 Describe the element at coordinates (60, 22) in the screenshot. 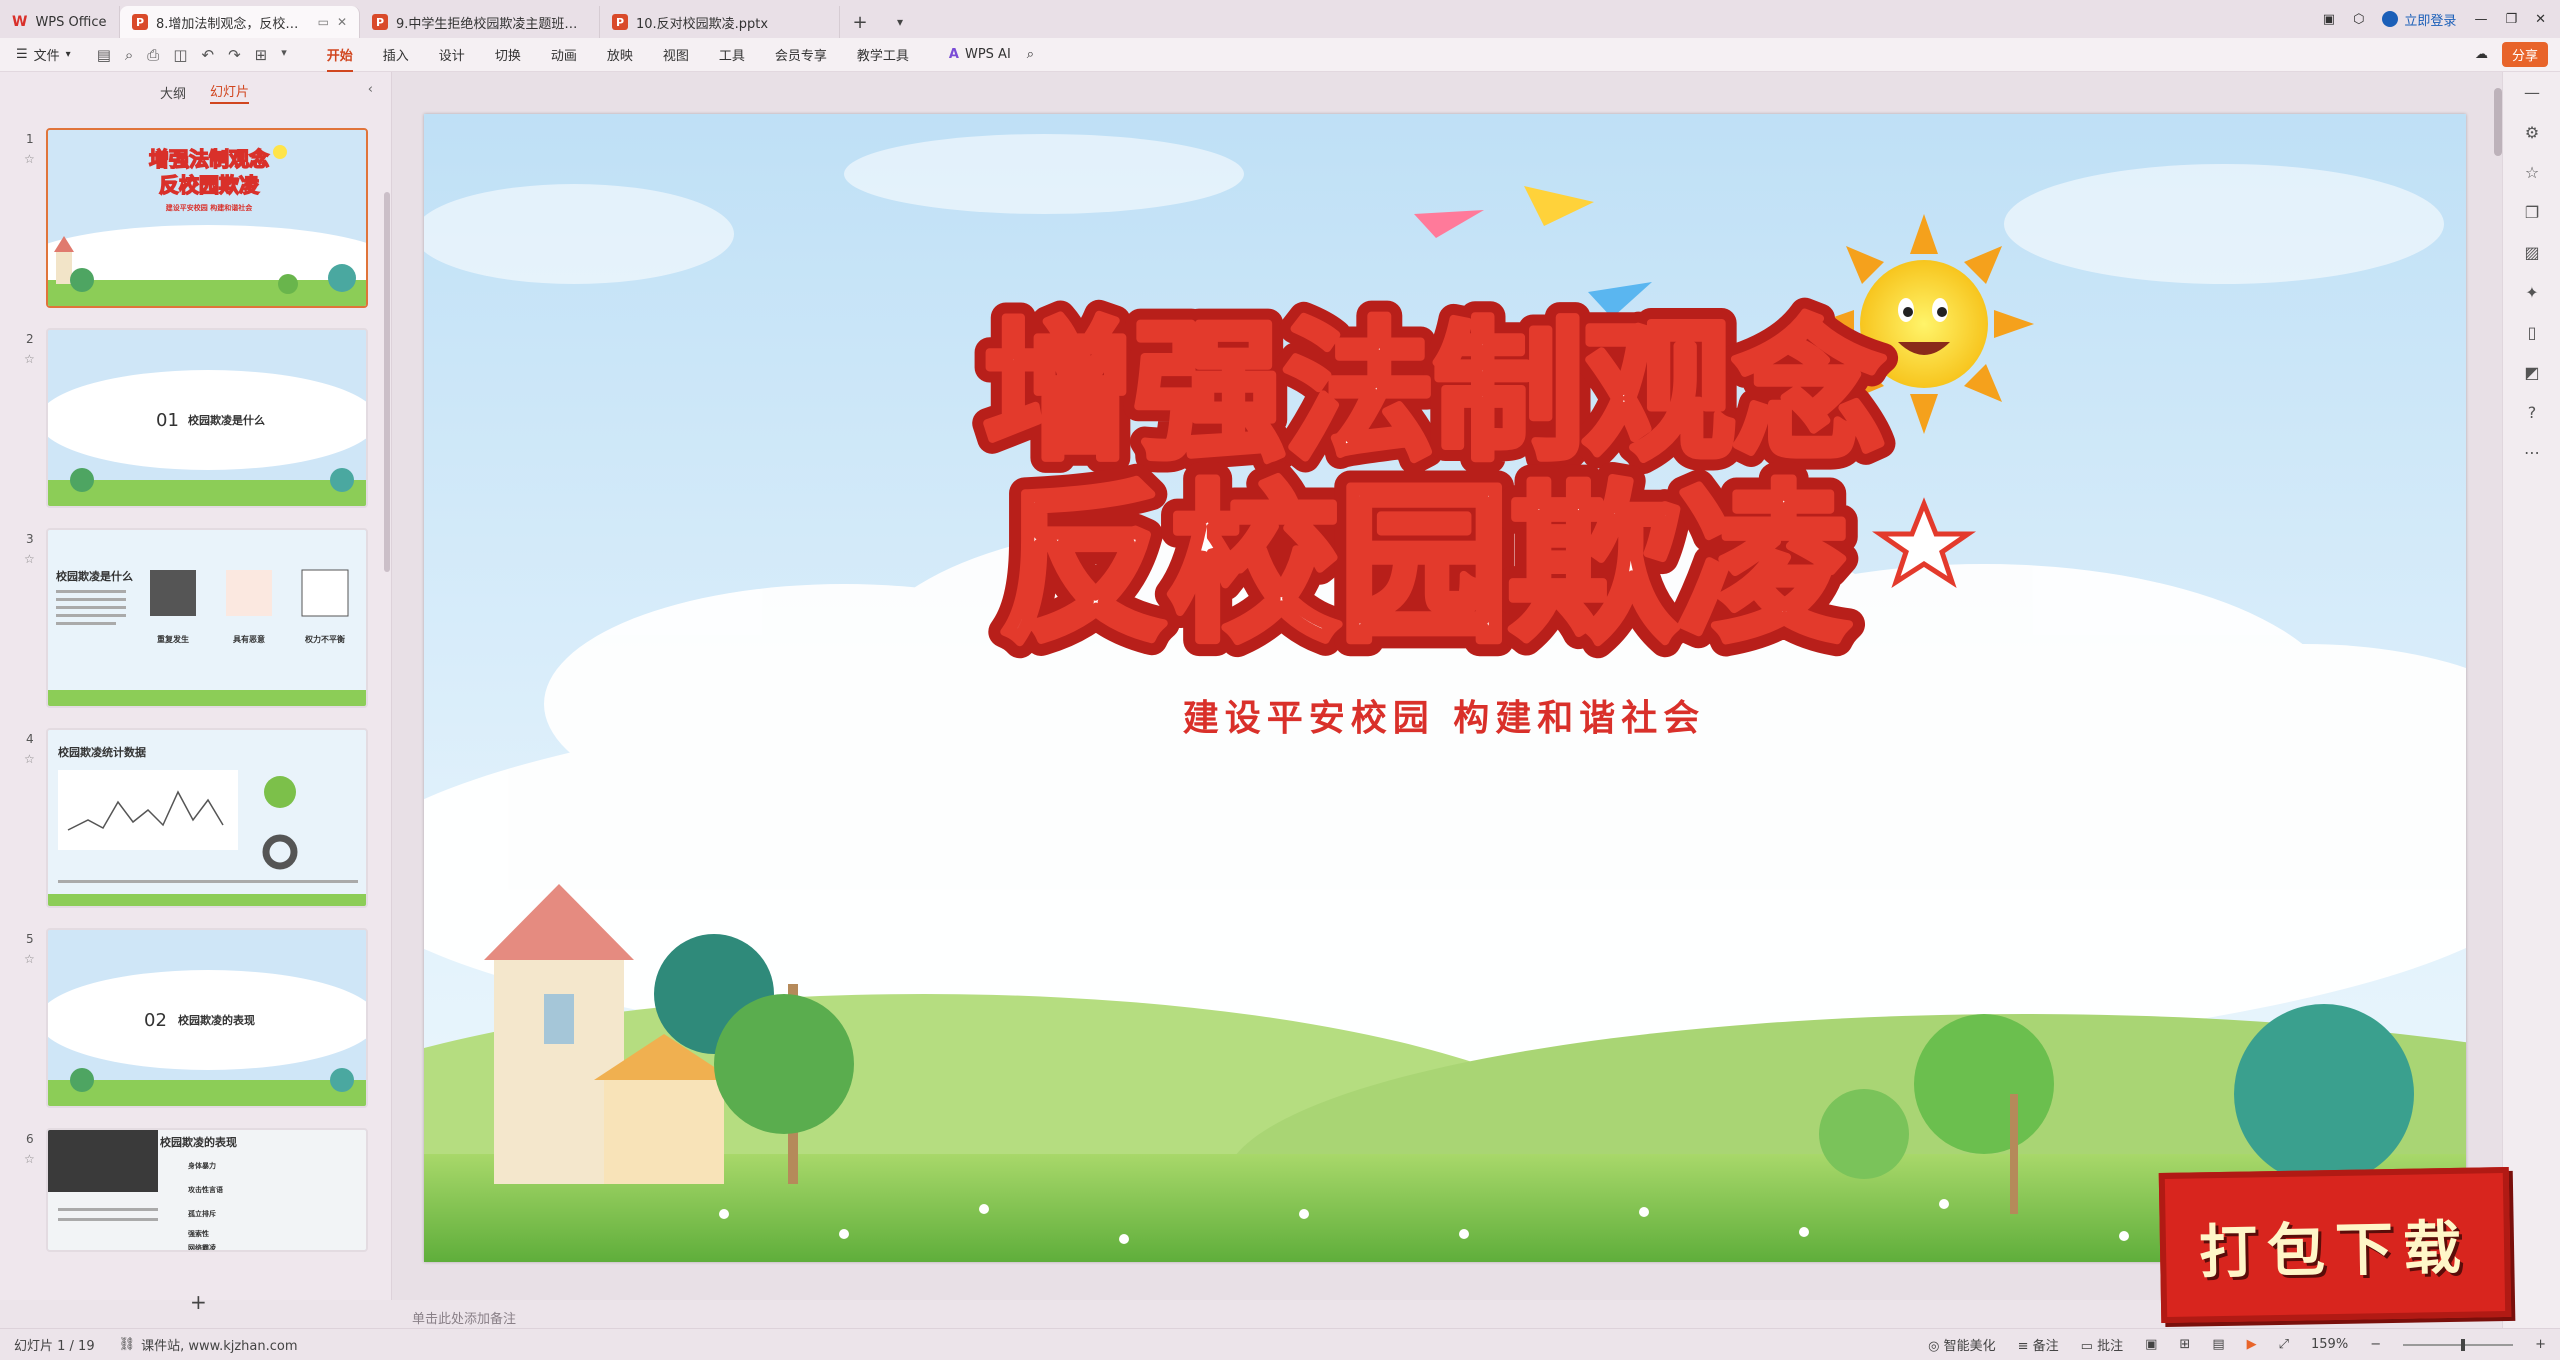

I see `tab-home: W WPS Office` at that location.